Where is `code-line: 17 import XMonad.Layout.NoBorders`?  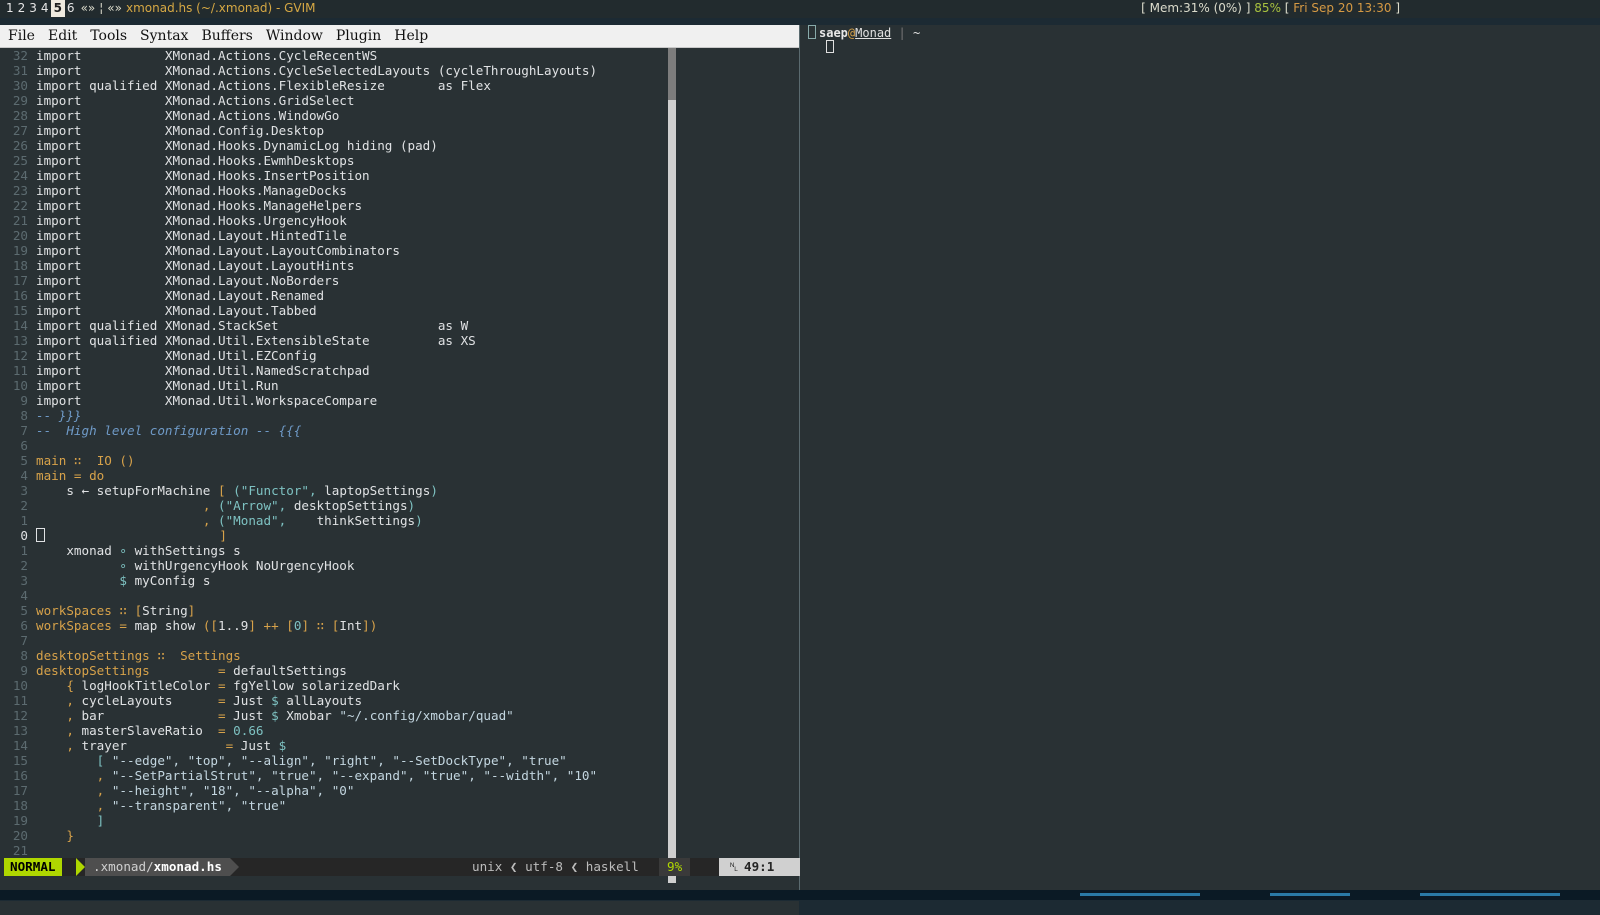 code-line: 17 import XMonad.Layout.NoBorders is located at coordinates (335, 280).